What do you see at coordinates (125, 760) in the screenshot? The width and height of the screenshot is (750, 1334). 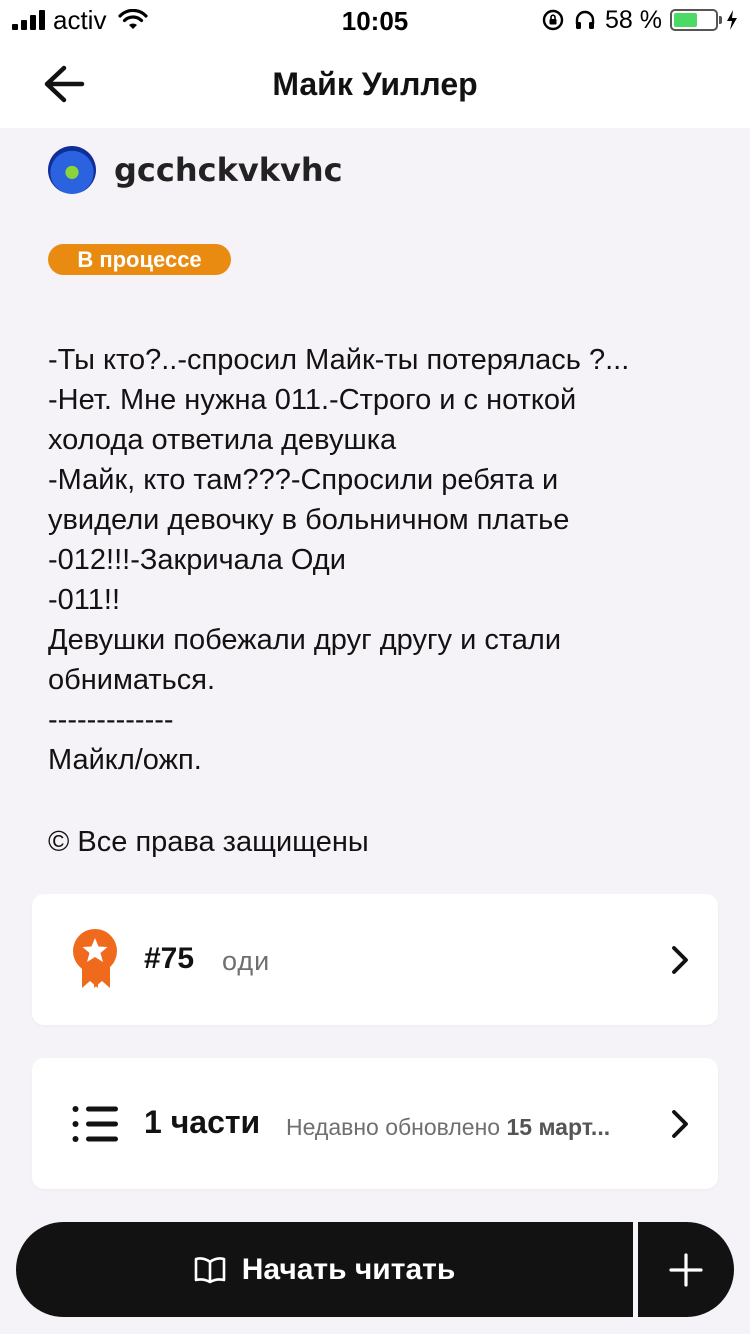 I see `description-line: Майкл/ожп.` at bounding box center [125, 760].